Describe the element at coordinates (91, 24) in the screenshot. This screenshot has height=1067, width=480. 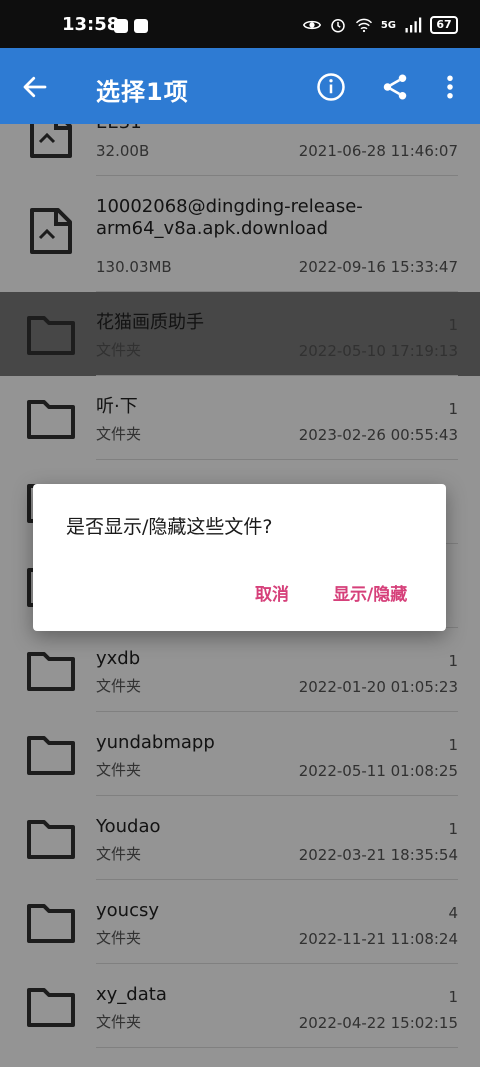
I see `status-time: 13:58` at that location.